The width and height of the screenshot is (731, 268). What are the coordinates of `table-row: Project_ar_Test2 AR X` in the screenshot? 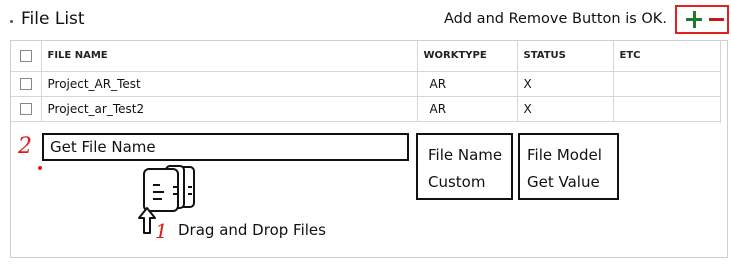 It's located at (366, 109).